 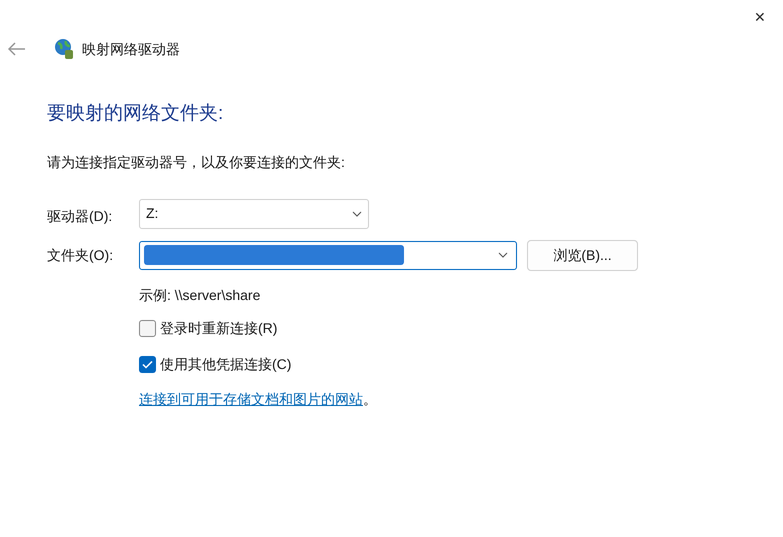 What do you see at coordinates (251, 399) in the screenshot?
I see `website-link: 连接到可用于存储文档和图片的网站` at bounding box center [251, 399].